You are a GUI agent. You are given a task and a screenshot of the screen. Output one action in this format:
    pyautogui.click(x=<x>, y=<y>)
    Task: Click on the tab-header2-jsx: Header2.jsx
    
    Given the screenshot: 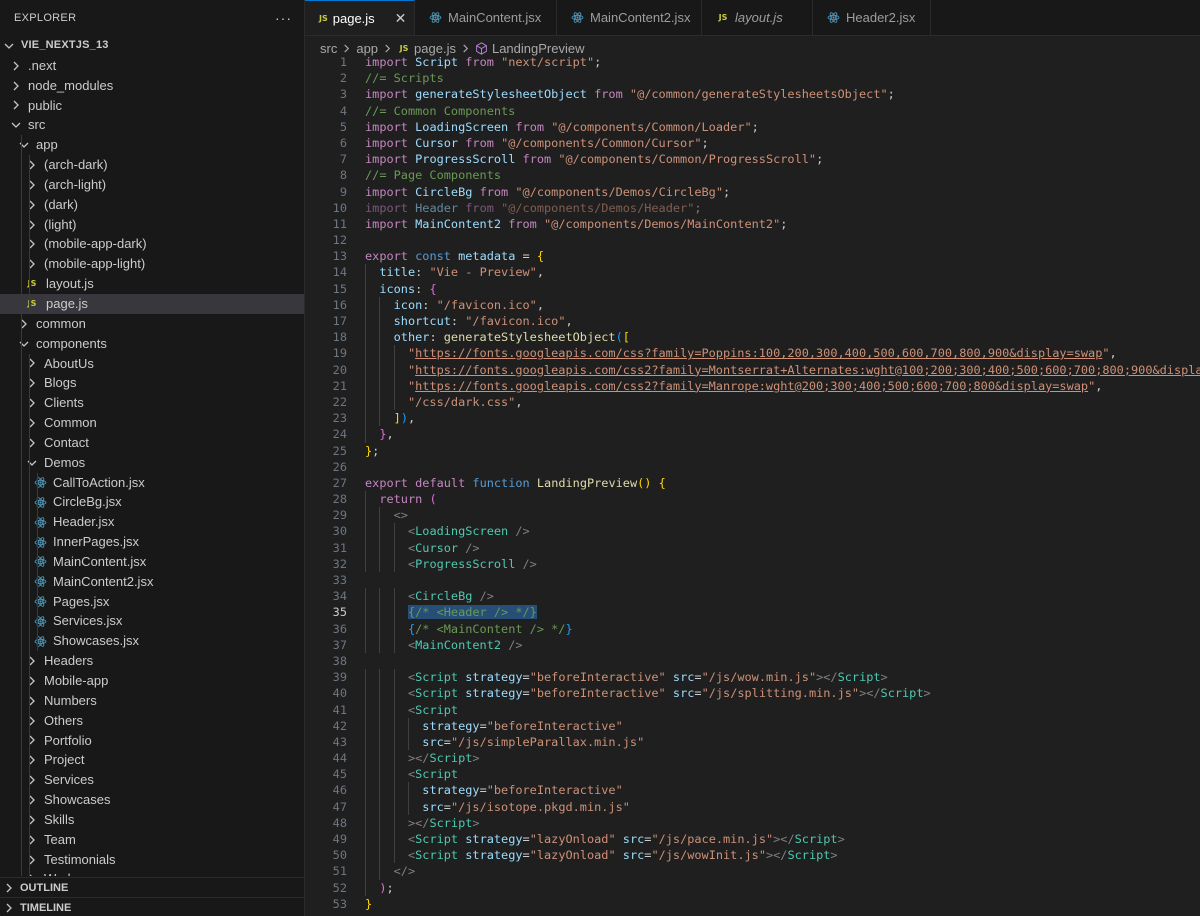 What is the action you would take?
    pyautogui.click(x=872, y=17)
    